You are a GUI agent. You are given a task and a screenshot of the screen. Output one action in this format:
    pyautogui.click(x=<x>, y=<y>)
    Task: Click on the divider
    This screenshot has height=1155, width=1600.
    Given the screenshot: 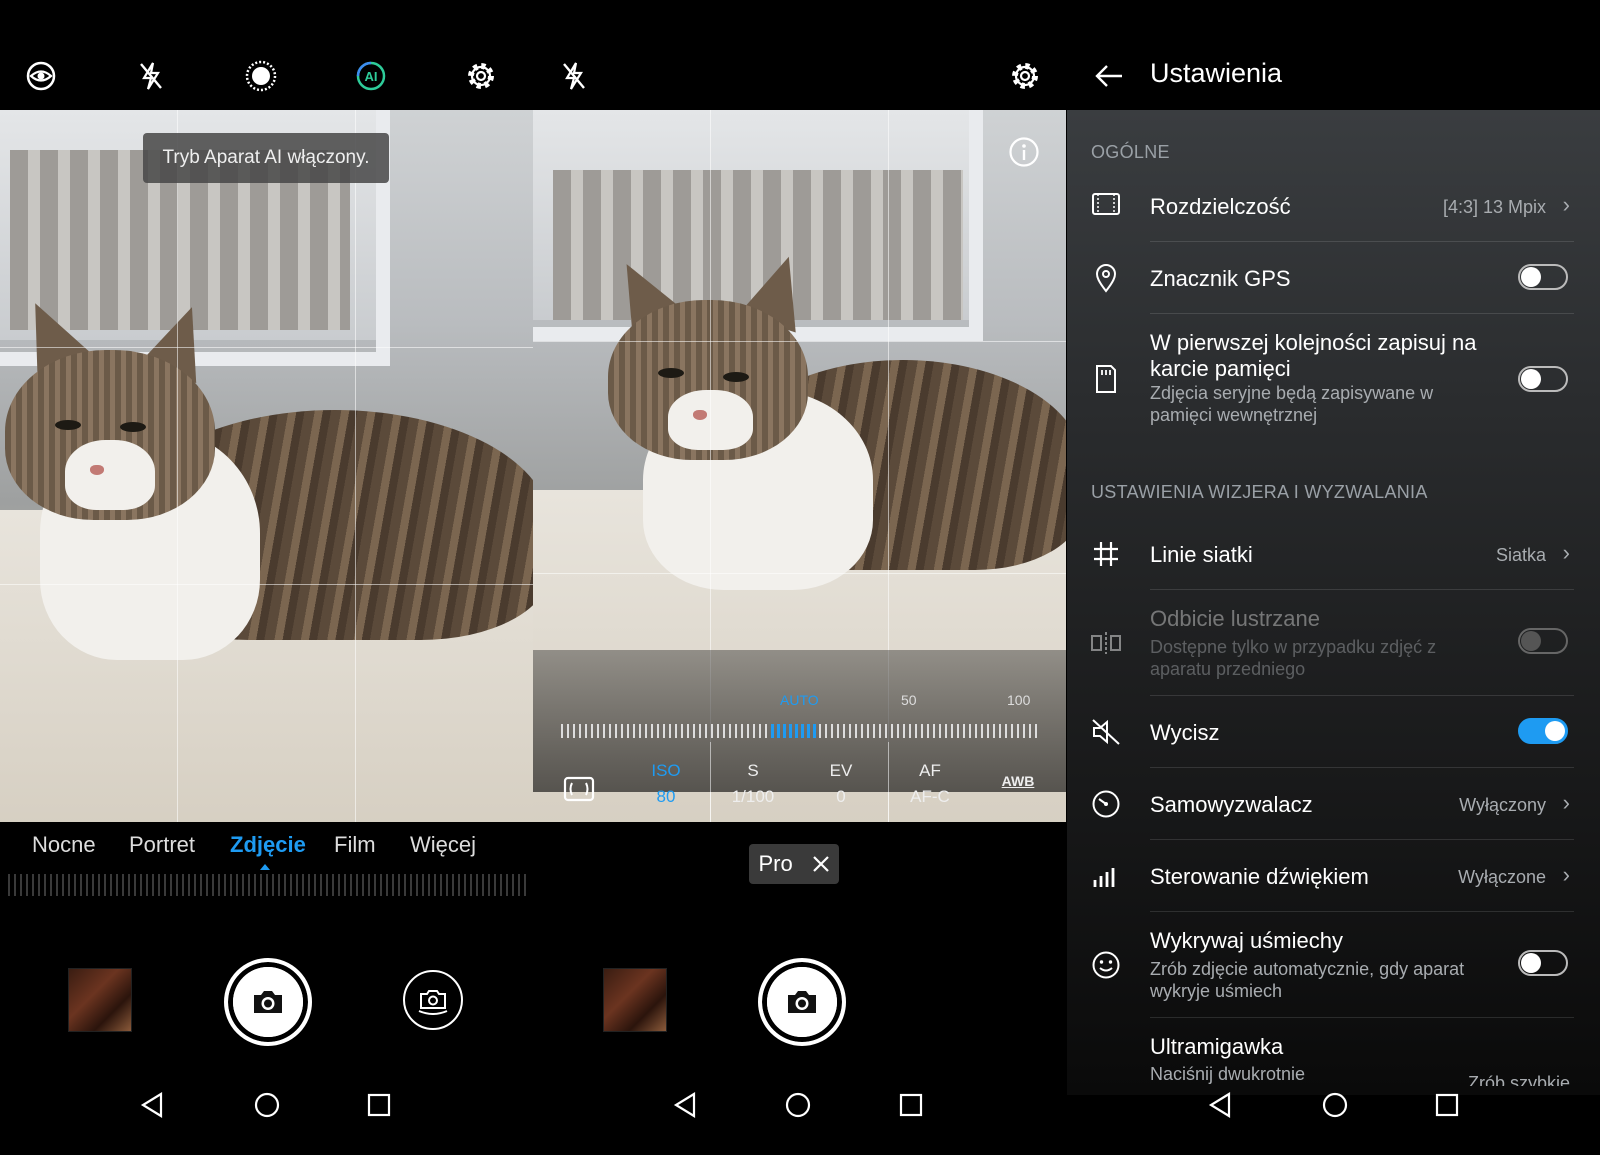 What is the action you would take?
    pyautogui.click(x=888, y=782)
    